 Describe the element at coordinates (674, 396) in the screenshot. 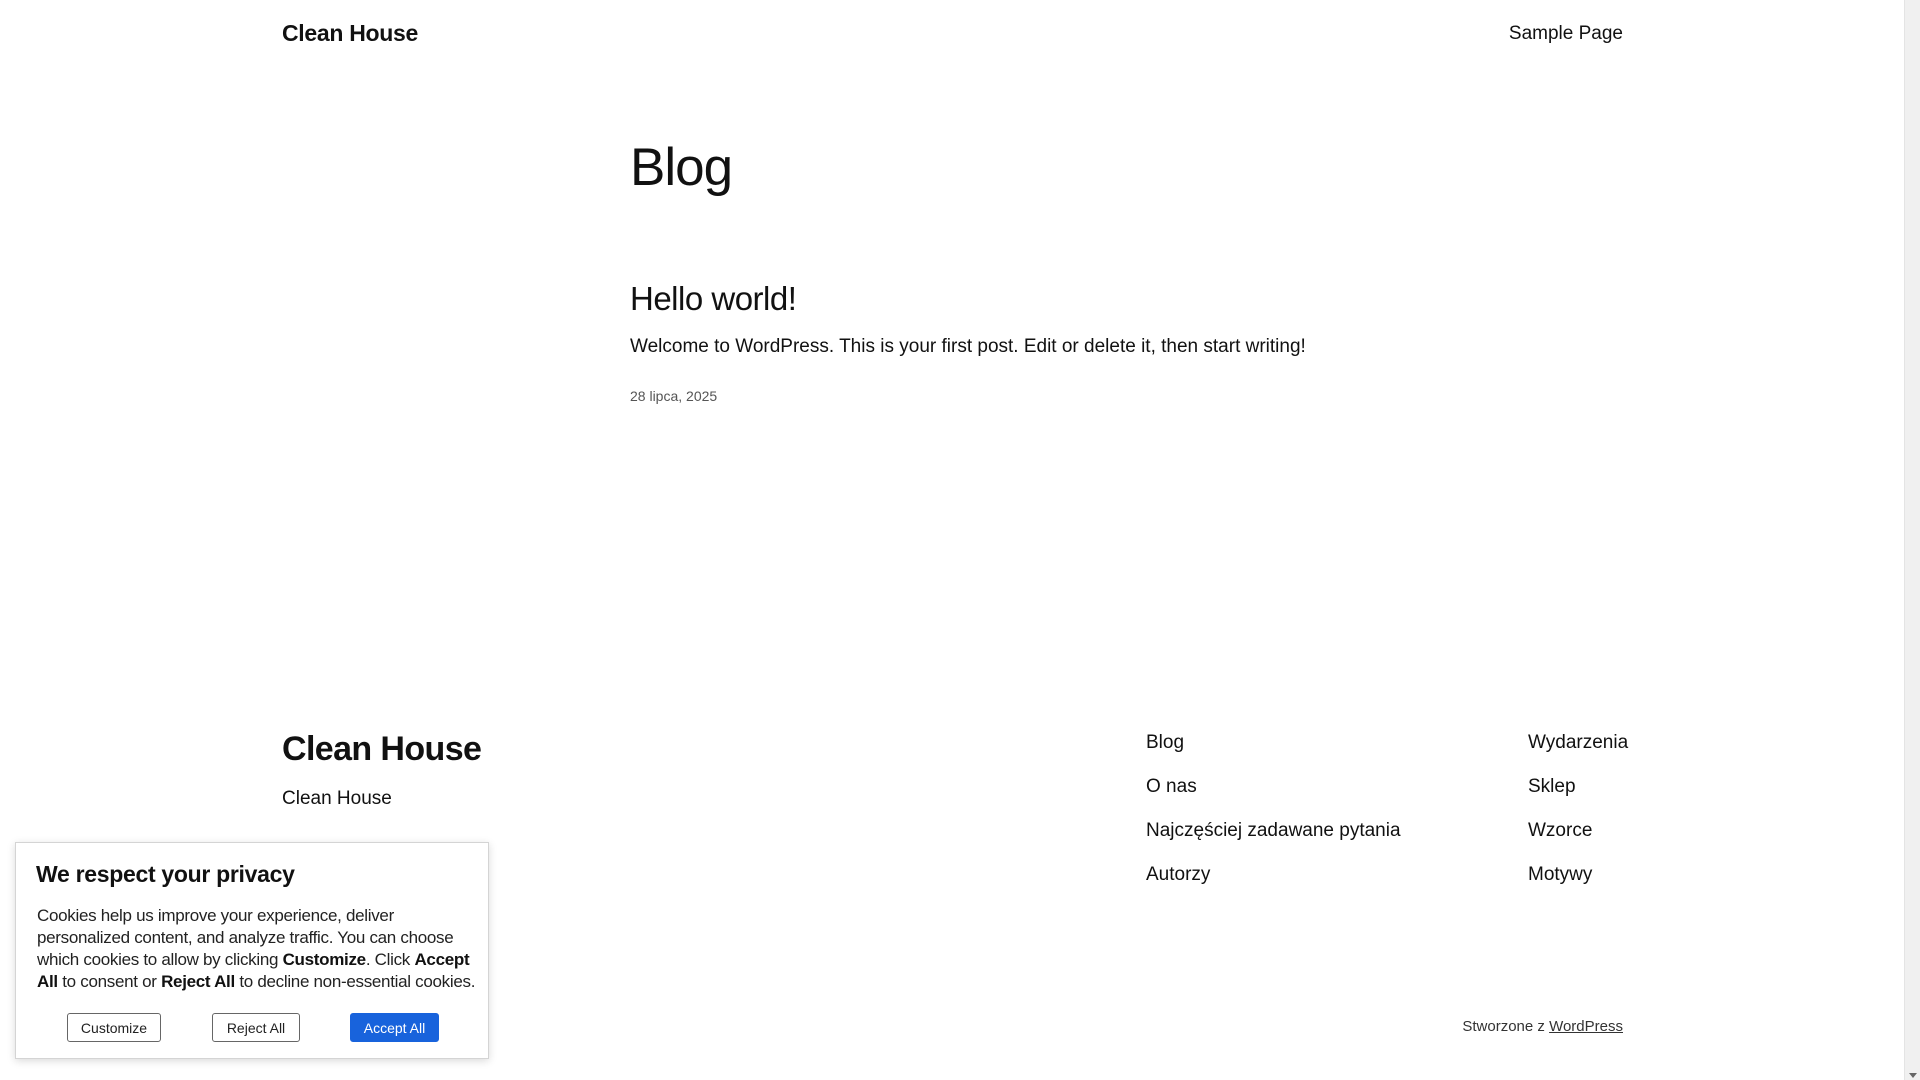

I see `post-date: 28 lipca, 2025` at that location.